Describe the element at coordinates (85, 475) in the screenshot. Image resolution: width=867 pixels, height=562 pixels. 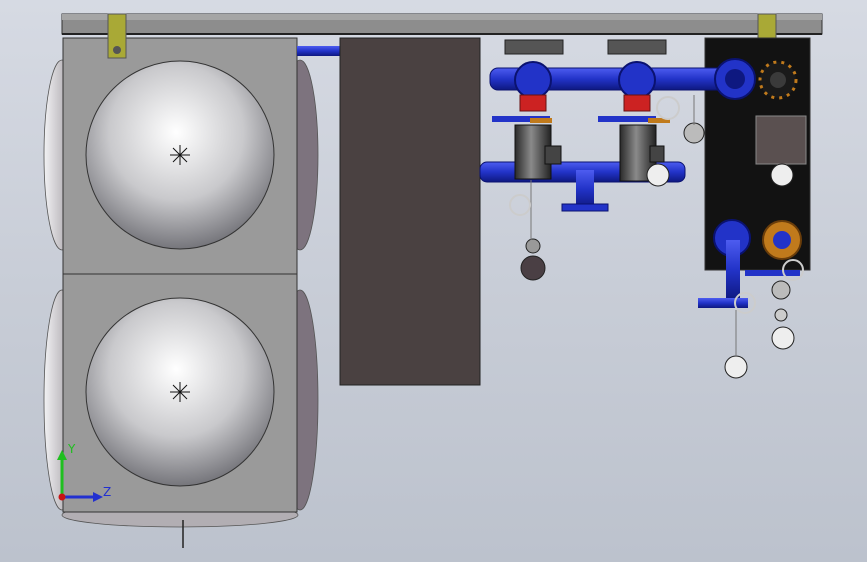
I see `coordinate-triad: Y Z` at that location.